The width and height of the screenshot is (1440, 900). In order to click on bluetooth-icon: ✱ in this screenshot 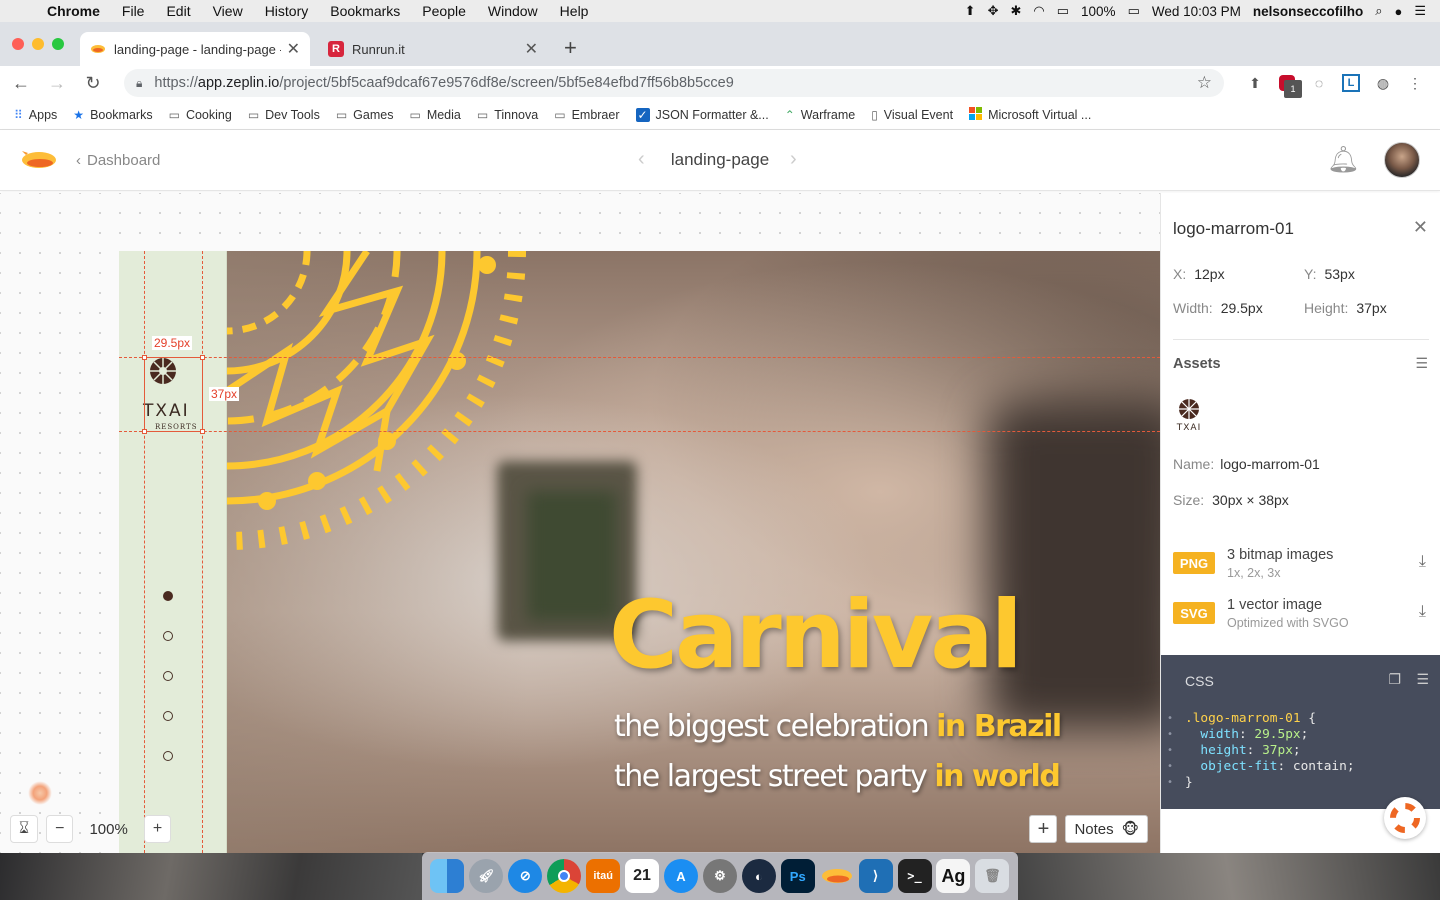, I will do `click(1015, 11)`.